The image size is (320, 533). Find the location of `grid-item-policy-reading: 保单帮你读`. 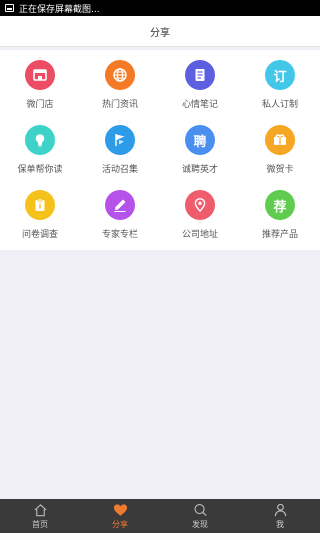

grid-item-policy-reading: 保单帮你读 is located at coordinates (40, 155).